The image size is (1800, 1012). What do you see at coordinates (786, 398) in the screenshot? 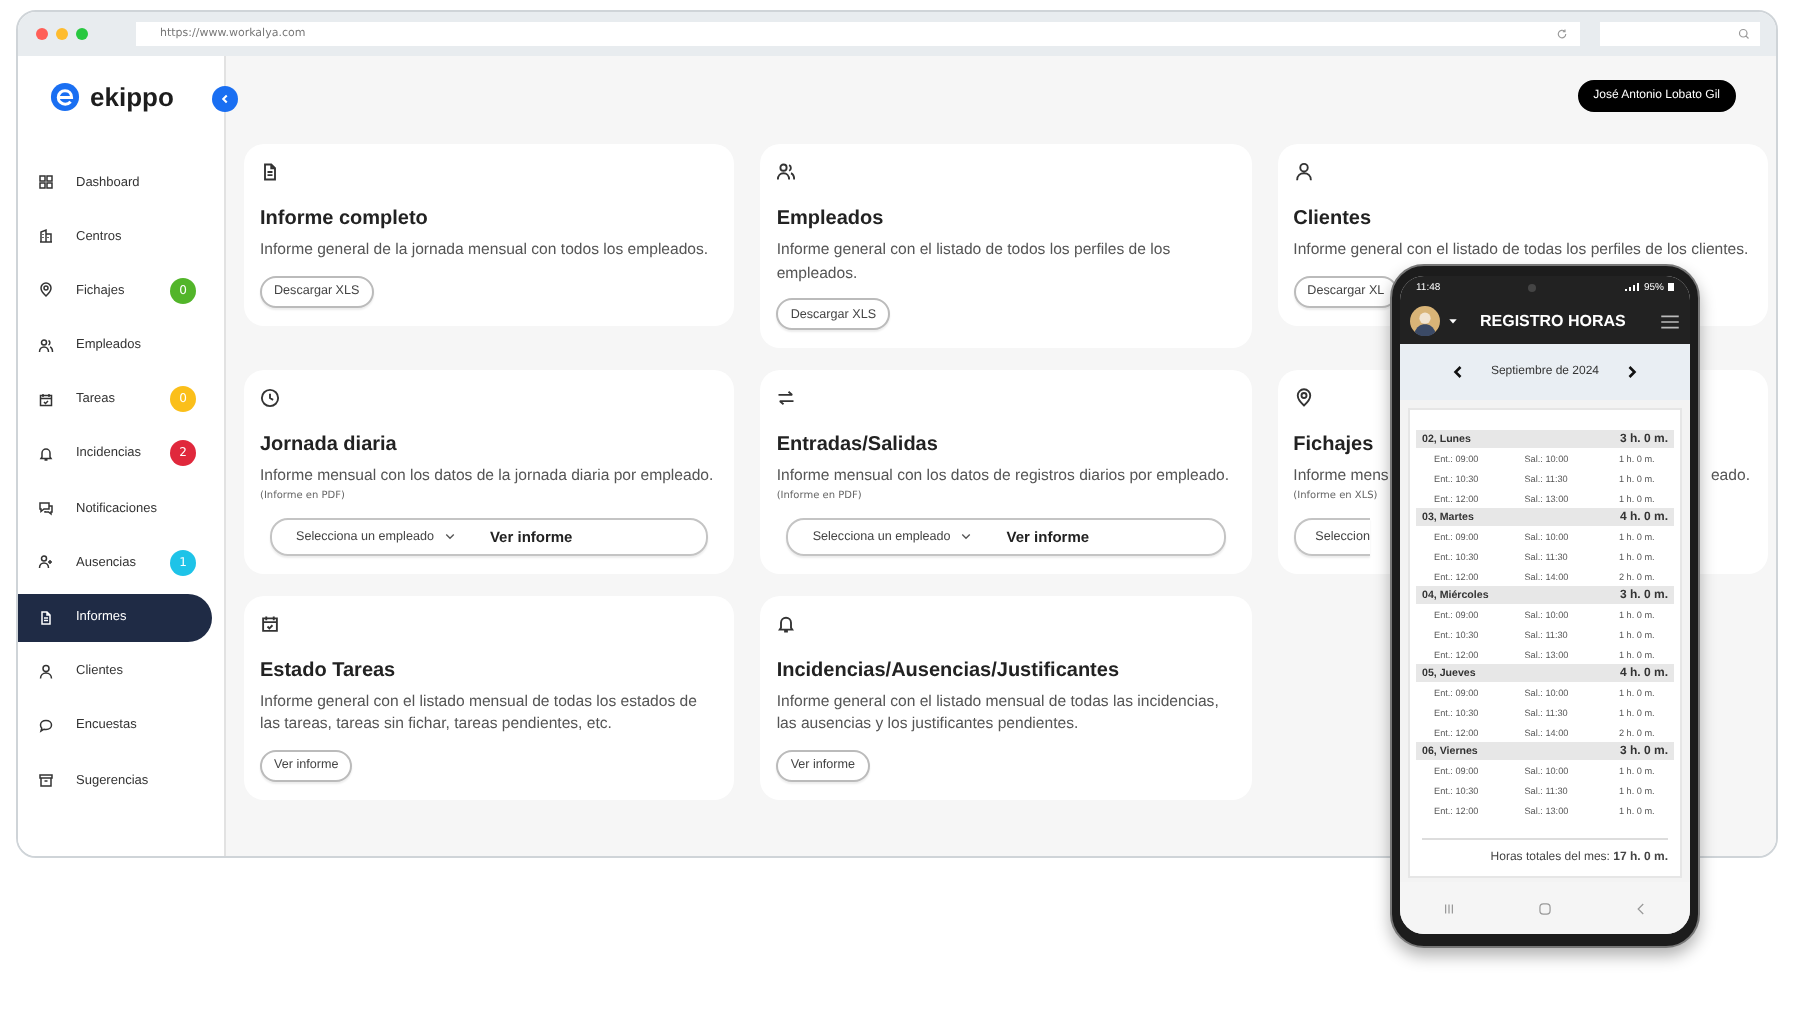
I see `arrows-icon` at bounding box center [786, 398].